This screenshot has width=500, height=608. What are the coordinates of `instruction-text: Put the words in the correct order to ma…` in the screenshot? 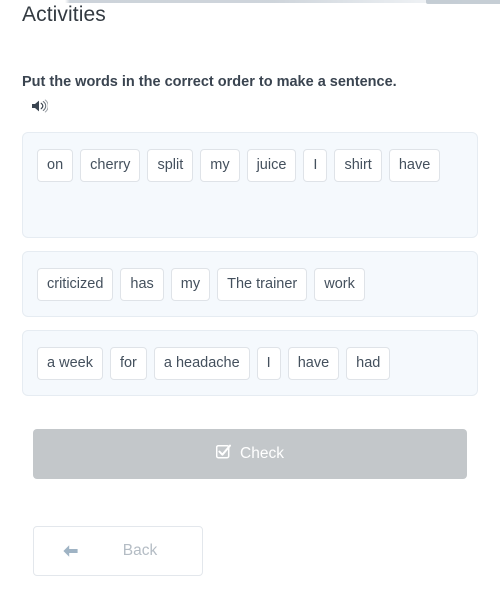 It's located at (209, 82).